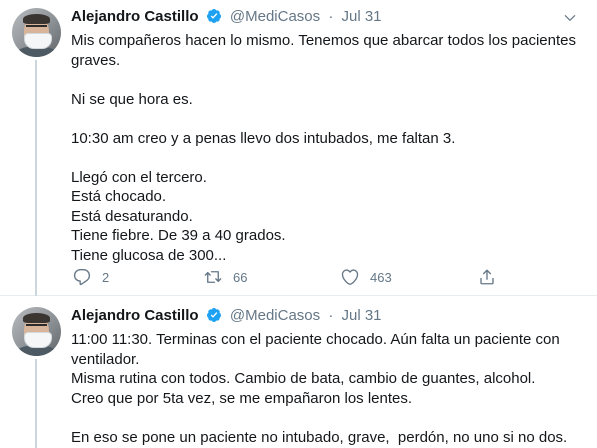 This screenshot has height=448, width=597. Describe the element at coordinates (240, 277) in the screenshot. I see `retweet-count: 66` at that location.